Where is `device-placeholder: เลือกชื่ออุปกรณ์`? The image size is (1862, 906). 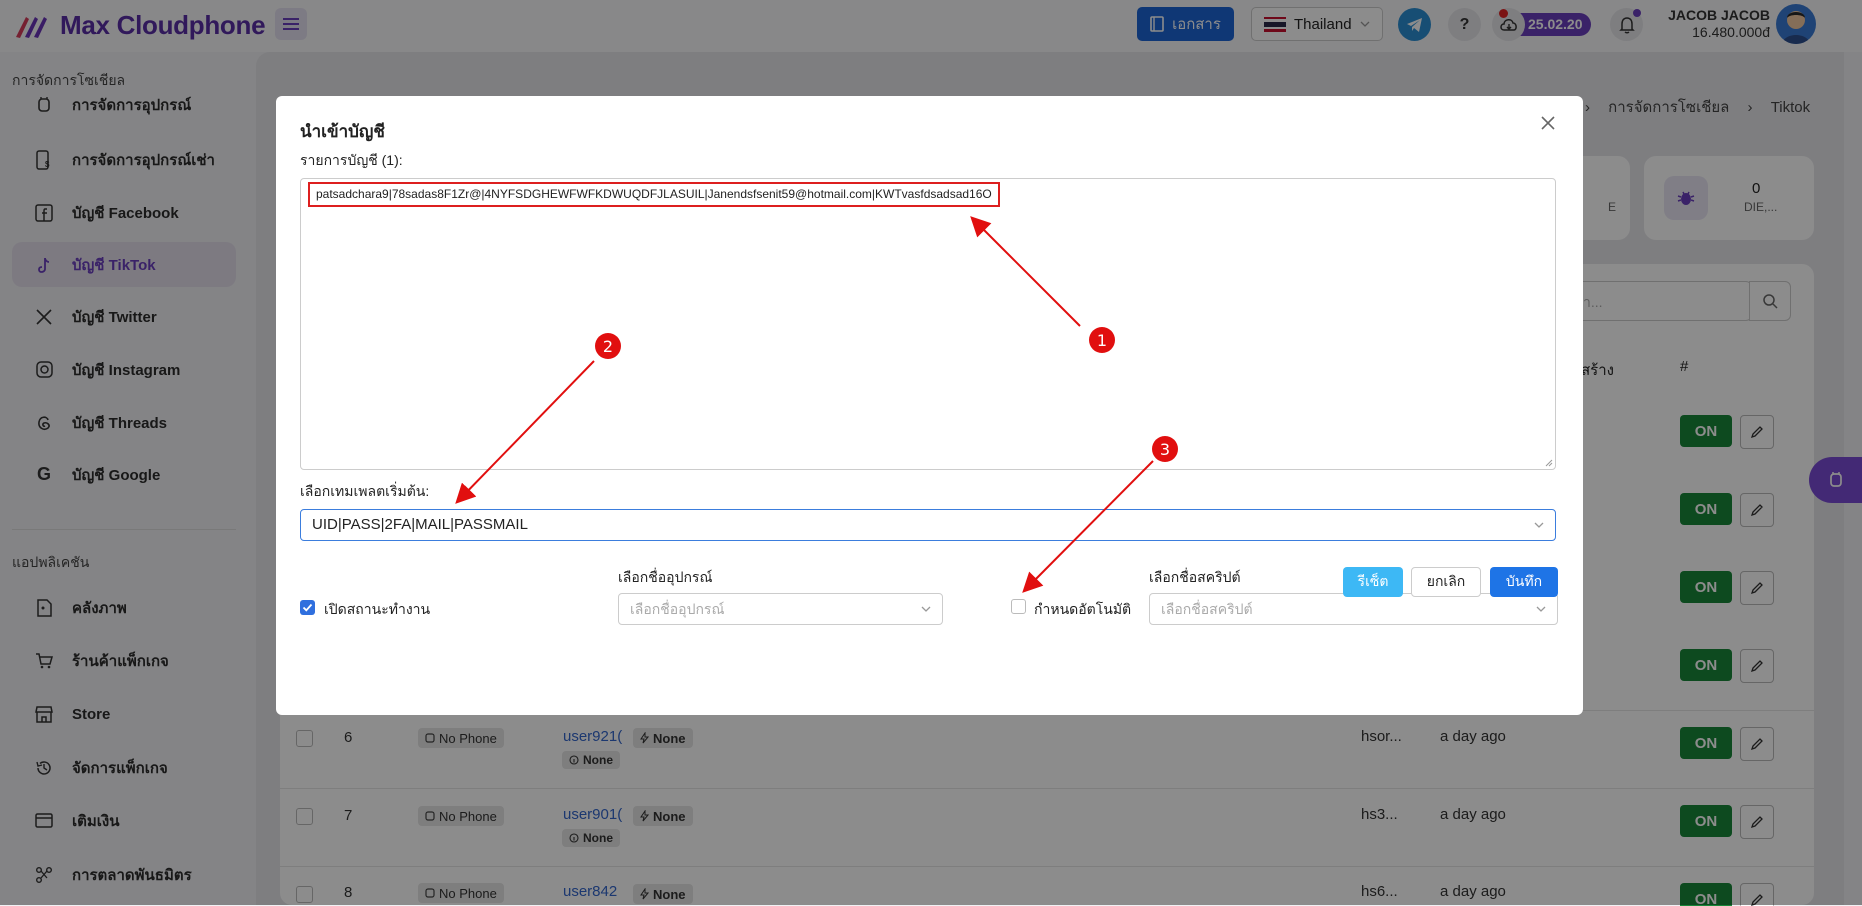 device-placeholder: เลือกชื่ออุปกรณ์ is located at coordinates (677, 609).